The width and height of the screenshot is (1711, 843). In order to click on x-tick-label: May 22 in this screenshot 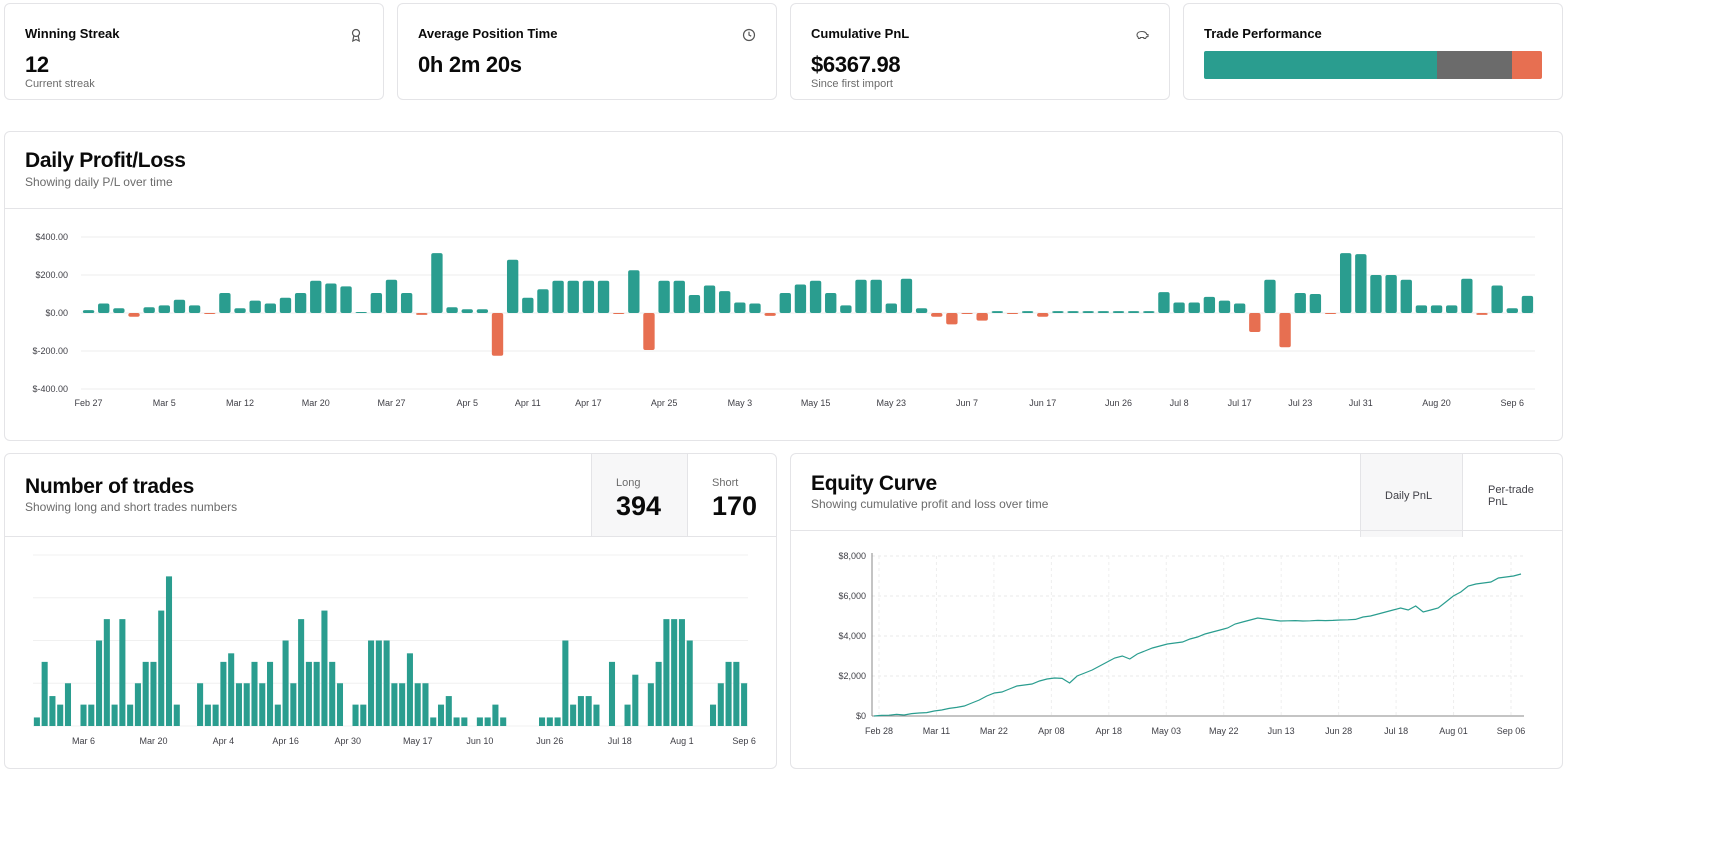, I will do `click(1224, 731)`.